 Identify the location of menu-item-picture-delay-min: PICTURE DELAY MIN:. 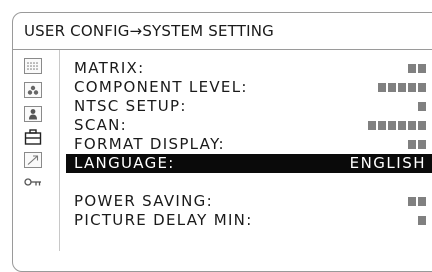
(249, 220).